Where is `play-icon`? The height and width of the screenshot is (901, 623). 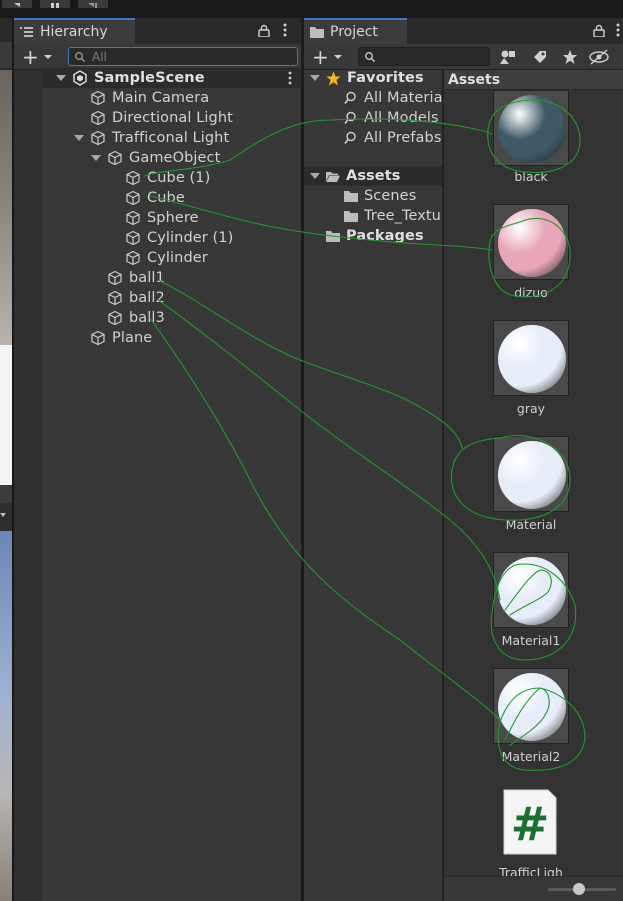 play-icon is located at coordinates (17, 5).